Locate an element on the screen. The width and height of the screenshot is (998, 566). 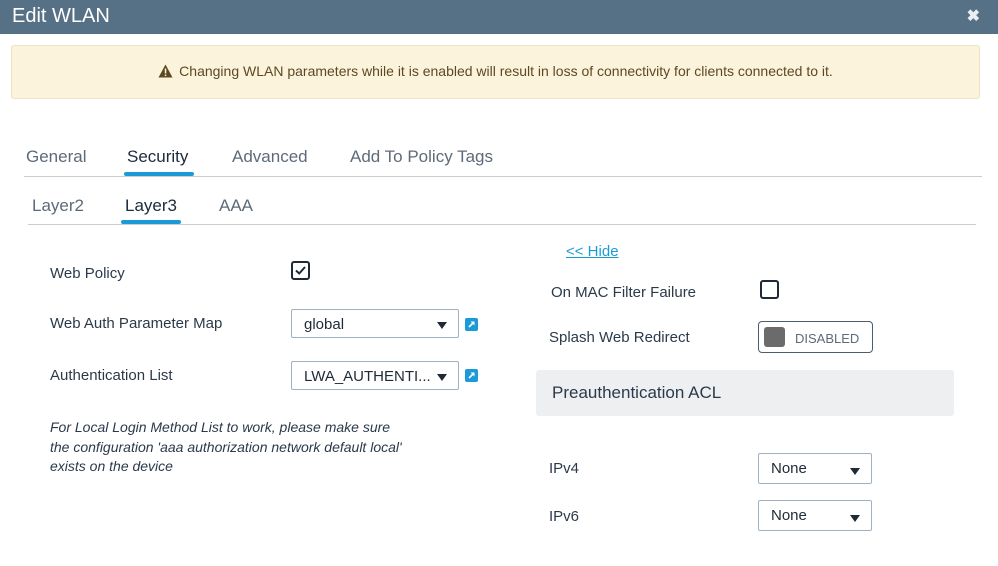
ipv4-acl-select: None is located at coordinates (815, 468).